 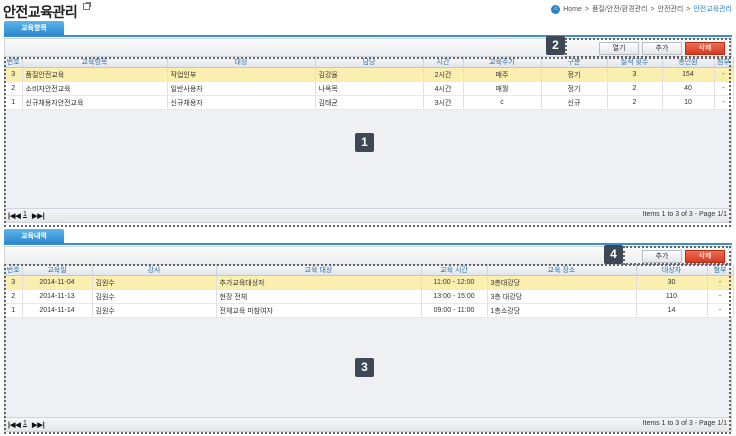 What do you see at coordinates (555, 45) in the screenshot?
I see `annotation-badge-2: 2` at bounding box center [555, 45].